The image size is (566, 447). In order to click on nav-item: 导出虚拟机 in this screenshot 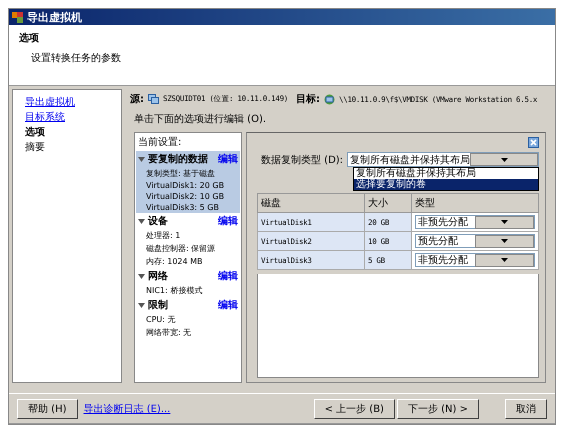, I will do `click(73, 102)`.